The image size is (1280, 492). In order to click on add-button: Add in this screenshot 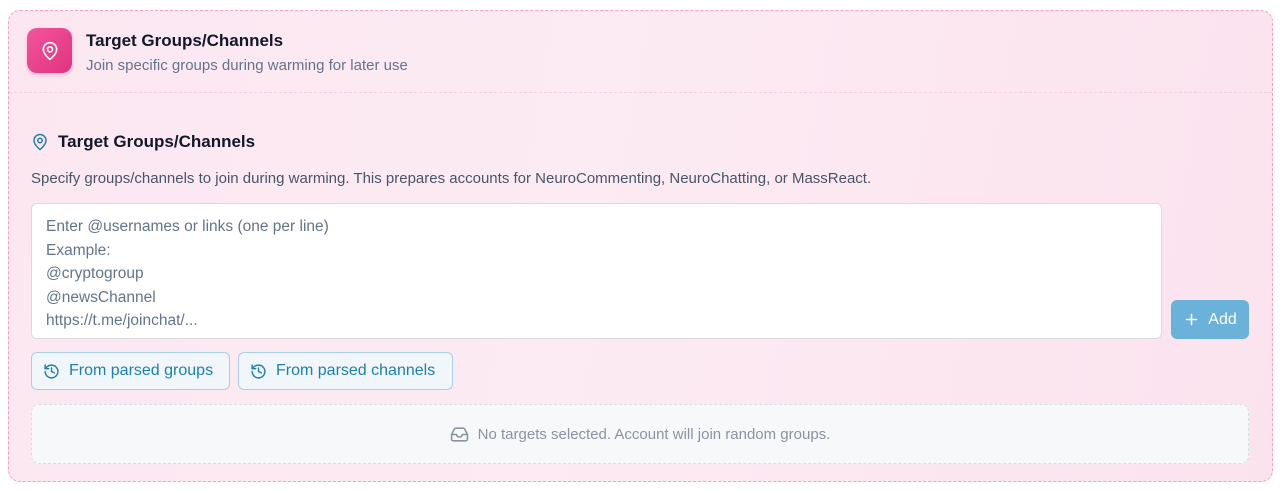, I will do `click(1210, 319)`.